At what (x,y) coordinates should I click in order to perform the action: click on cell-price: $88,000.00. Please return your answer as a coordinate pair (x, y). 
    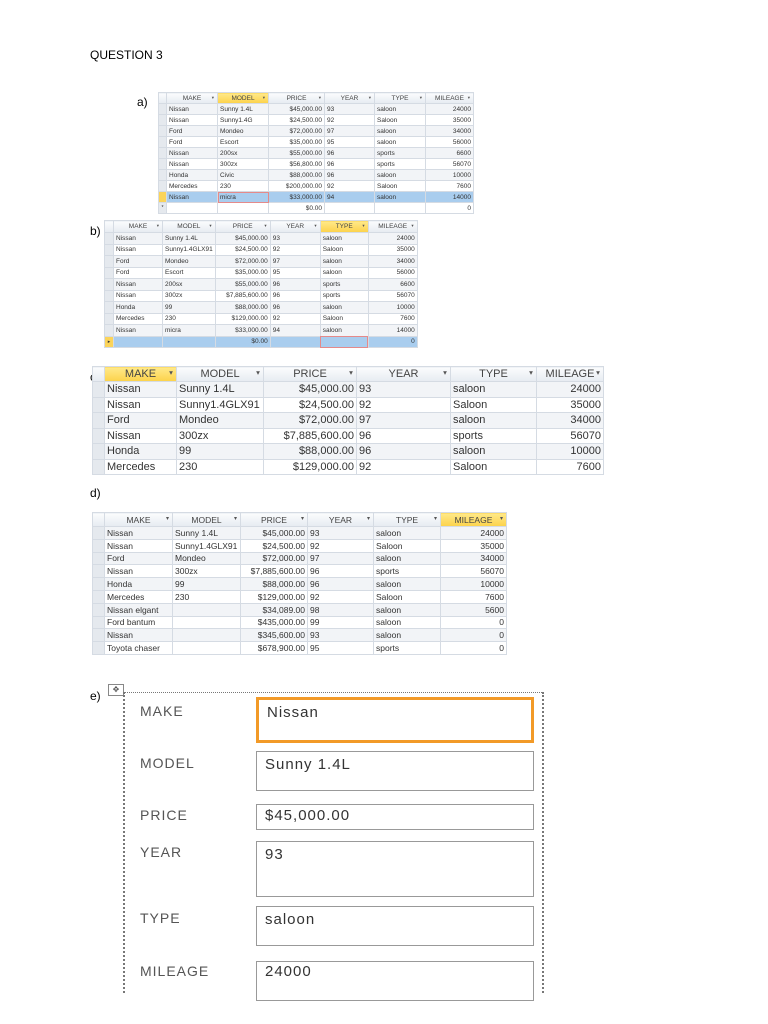
    Looking at the image, I should click on (296, 175).